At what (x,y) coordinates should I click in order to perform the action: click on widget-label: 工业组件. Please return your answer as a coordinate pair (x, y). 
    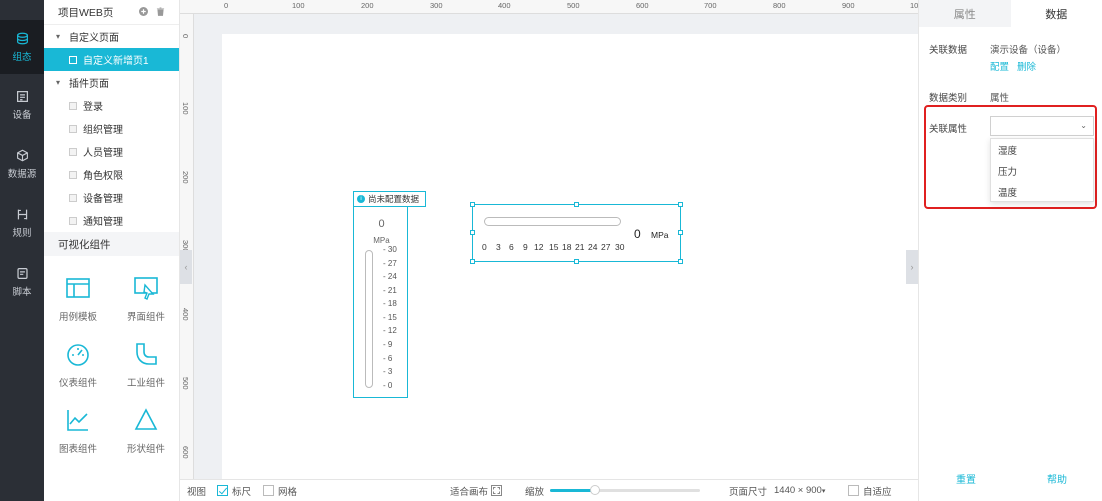
    Looking at the image, I should click on (145, 383).